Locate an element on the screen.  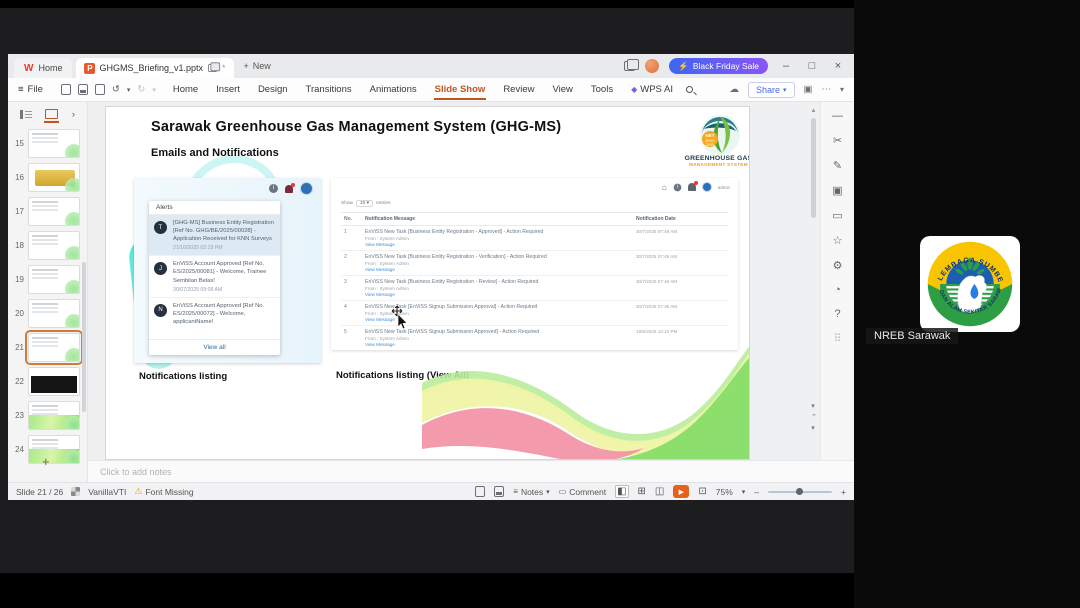
play-icon: ▶ is located at coordinates (681, 492).